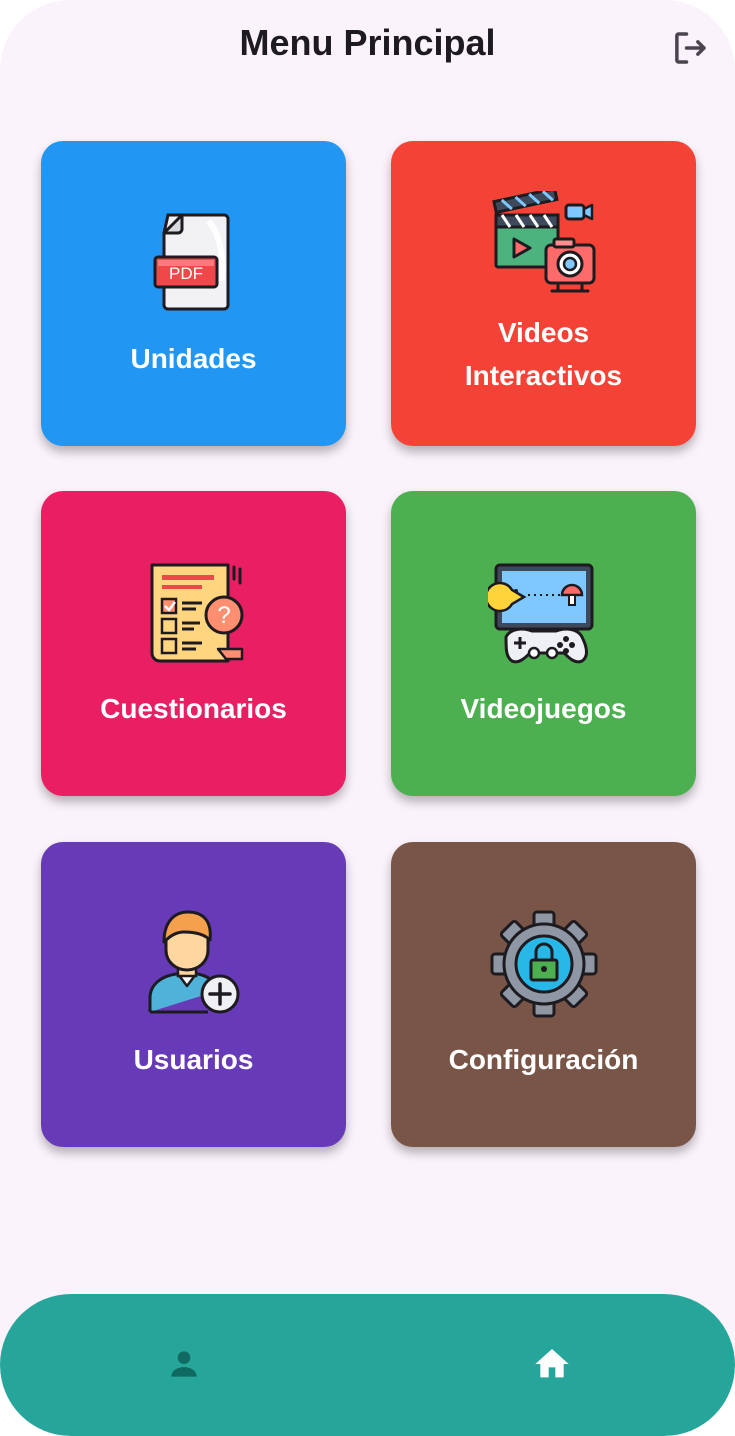  I want to click on card-unidades: PDF Unidades, so click(193, 293).